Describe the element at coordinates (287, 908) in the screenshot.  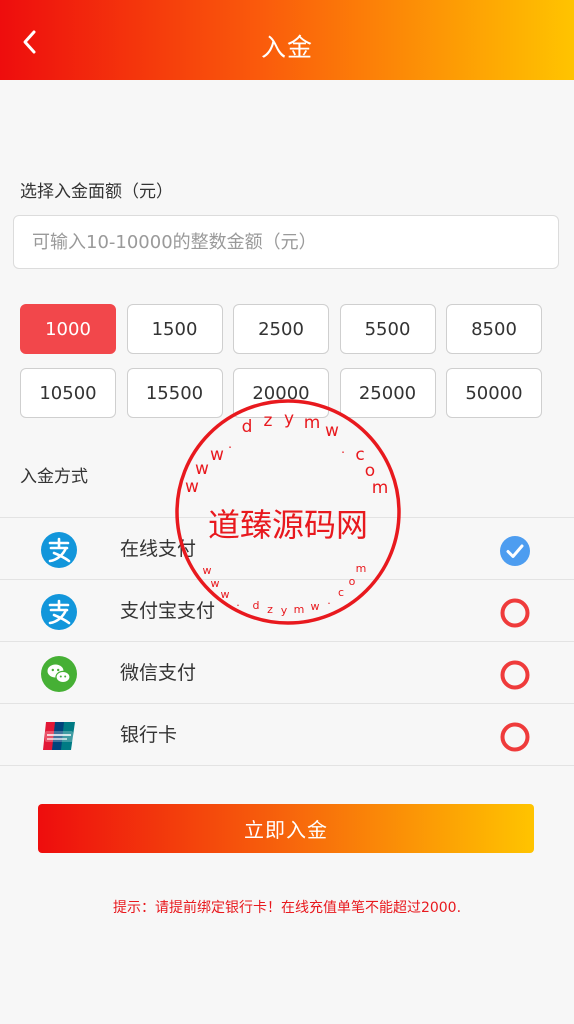
I see `tip-text: 提示：请提前绑定银行卡！在线充值单笔不能超过2000.` at that location.